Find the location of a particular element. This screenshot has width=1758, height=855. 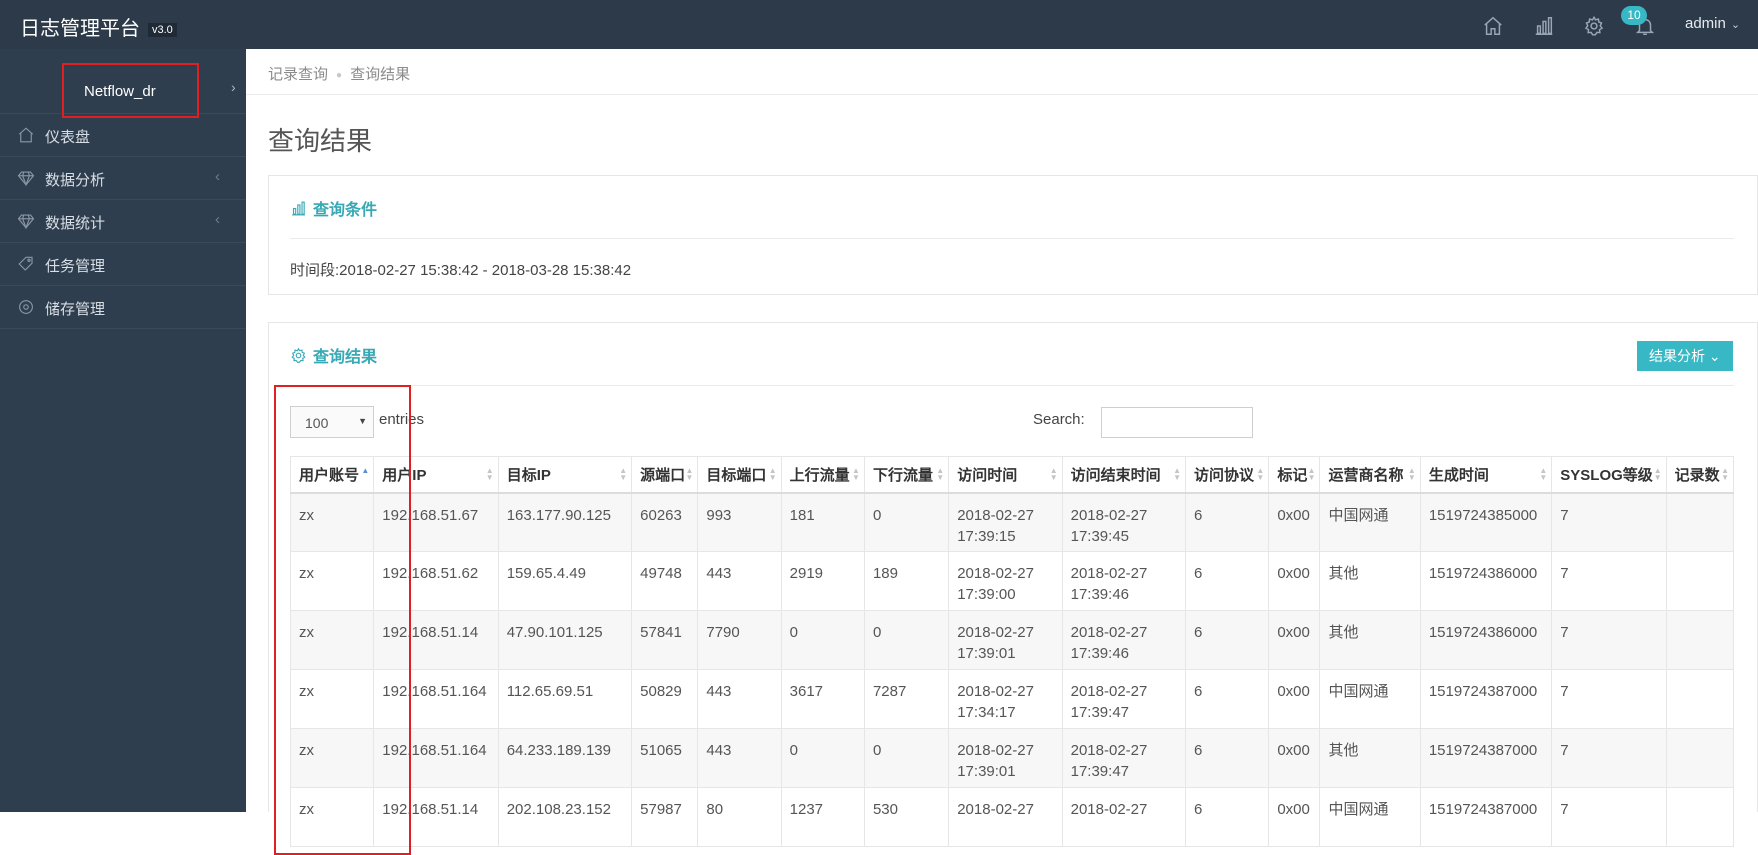

column-header: 目标端口 ▲ ▼ is located at coordinates (739, 475).